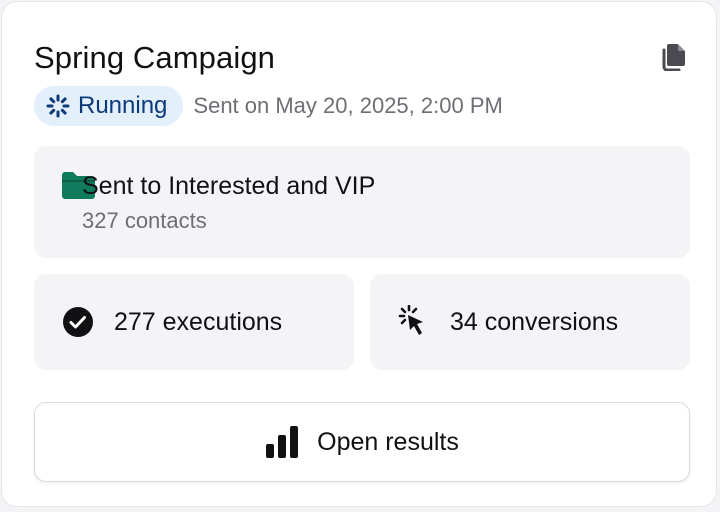  I want to click on executions-label: 277 executions, so click(198, 321).